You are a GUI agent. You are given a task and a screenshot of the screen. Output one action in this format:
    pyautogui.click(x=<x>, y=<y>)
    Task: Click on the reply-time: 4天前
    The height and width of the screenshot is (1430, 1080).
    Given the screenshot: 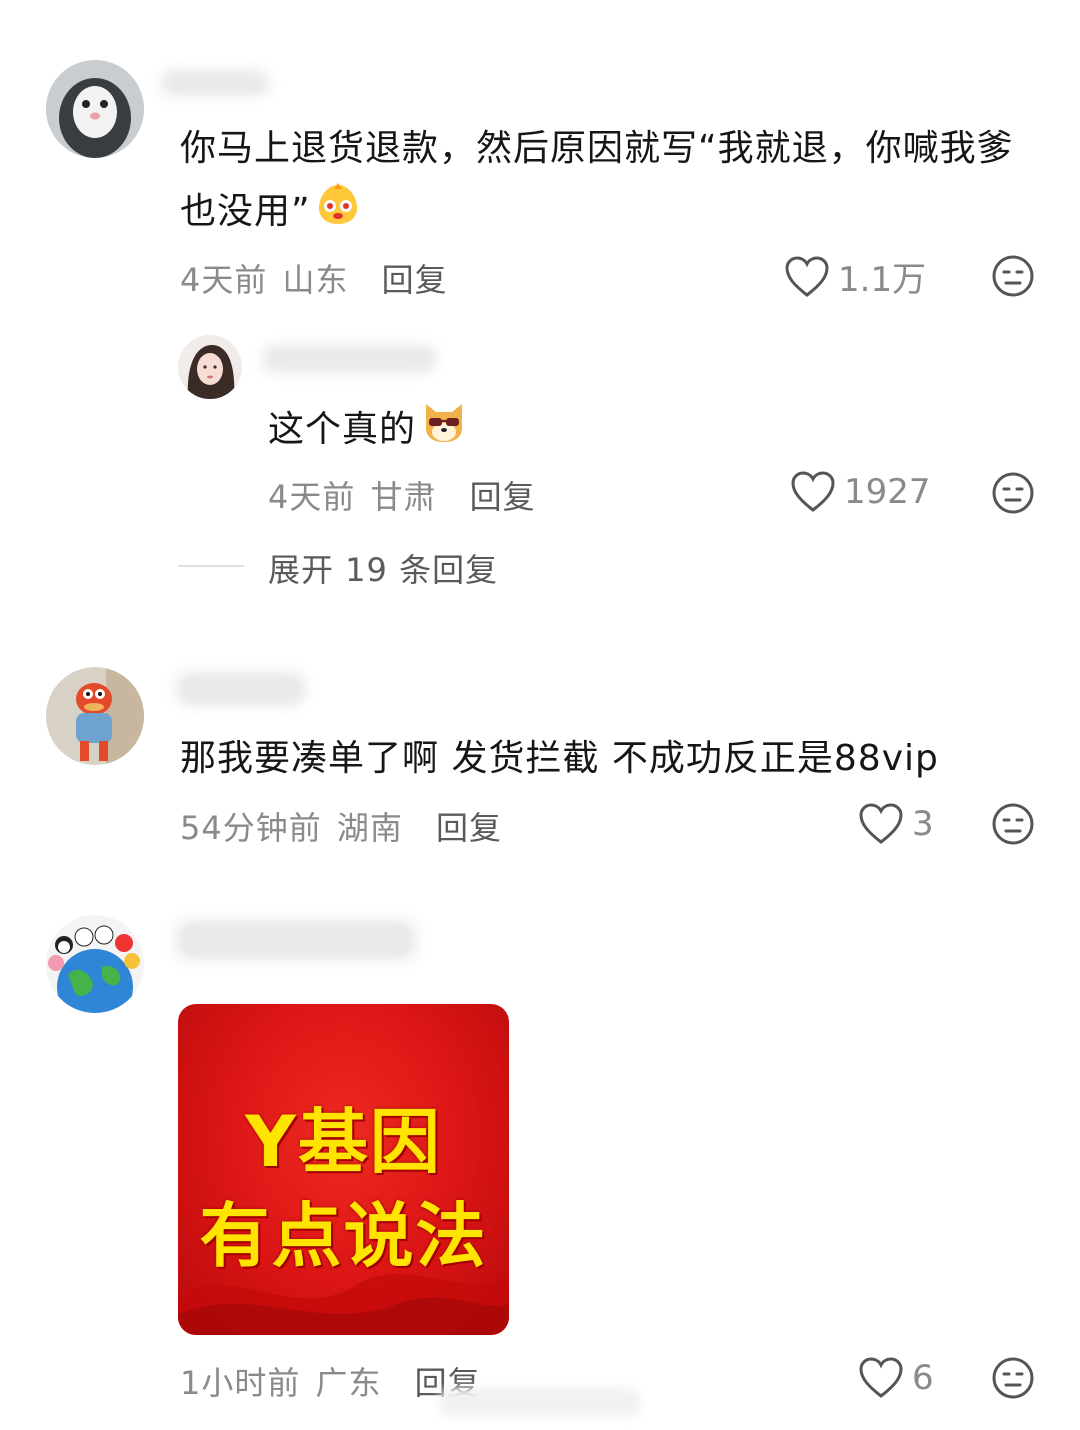 What is the action you would take?
    pyautogui.click(x=312, y=497)
    